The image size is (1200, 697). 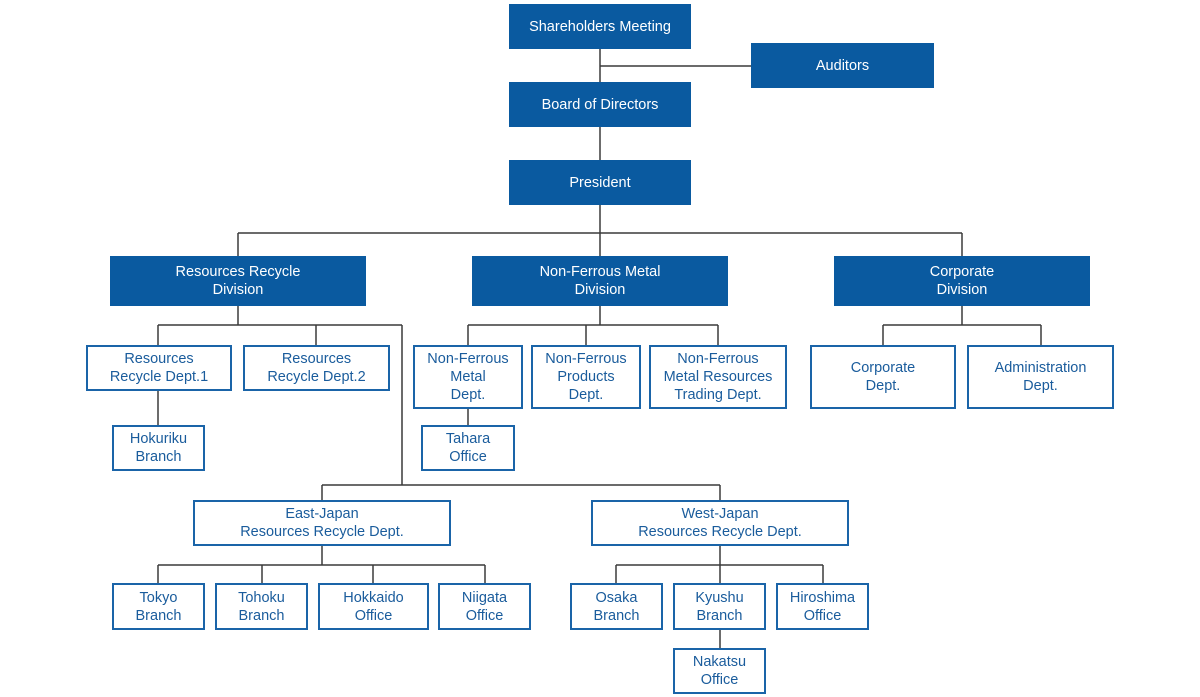 I want to click on node-niigata-office: Niigata Office, so click(x=484, y=606).